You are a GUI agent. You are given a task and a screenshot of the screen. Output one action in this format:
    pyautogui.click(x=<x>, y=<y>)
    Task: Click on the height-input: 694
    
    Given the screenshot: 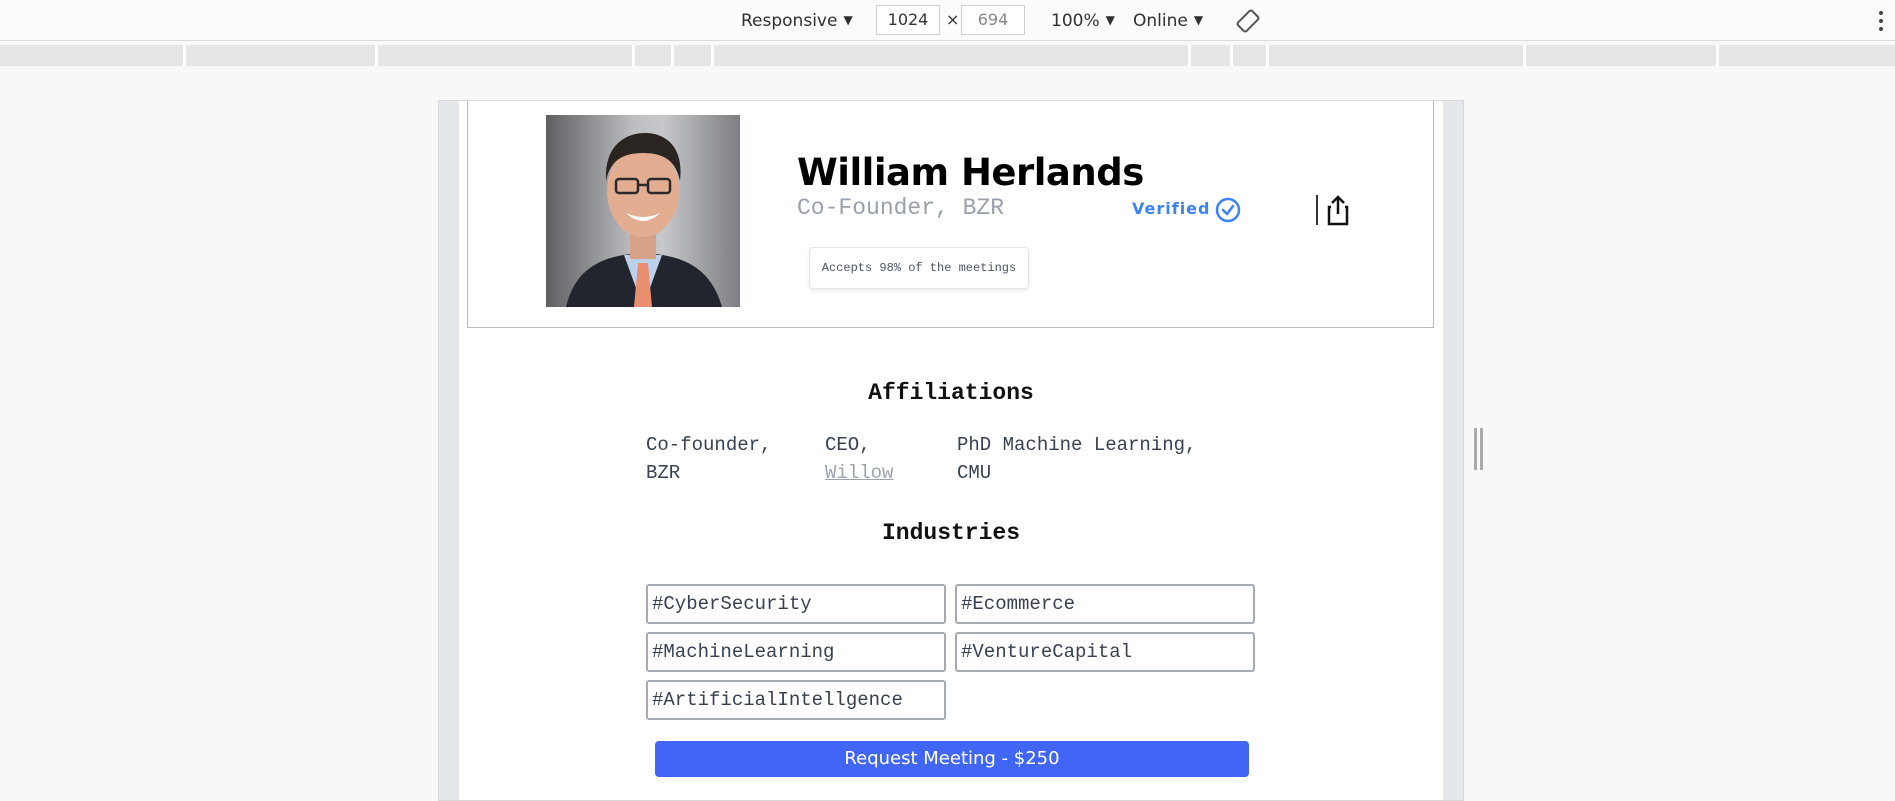 What is the action you would take?
    pyautogui.click(x=993, y=20)
    